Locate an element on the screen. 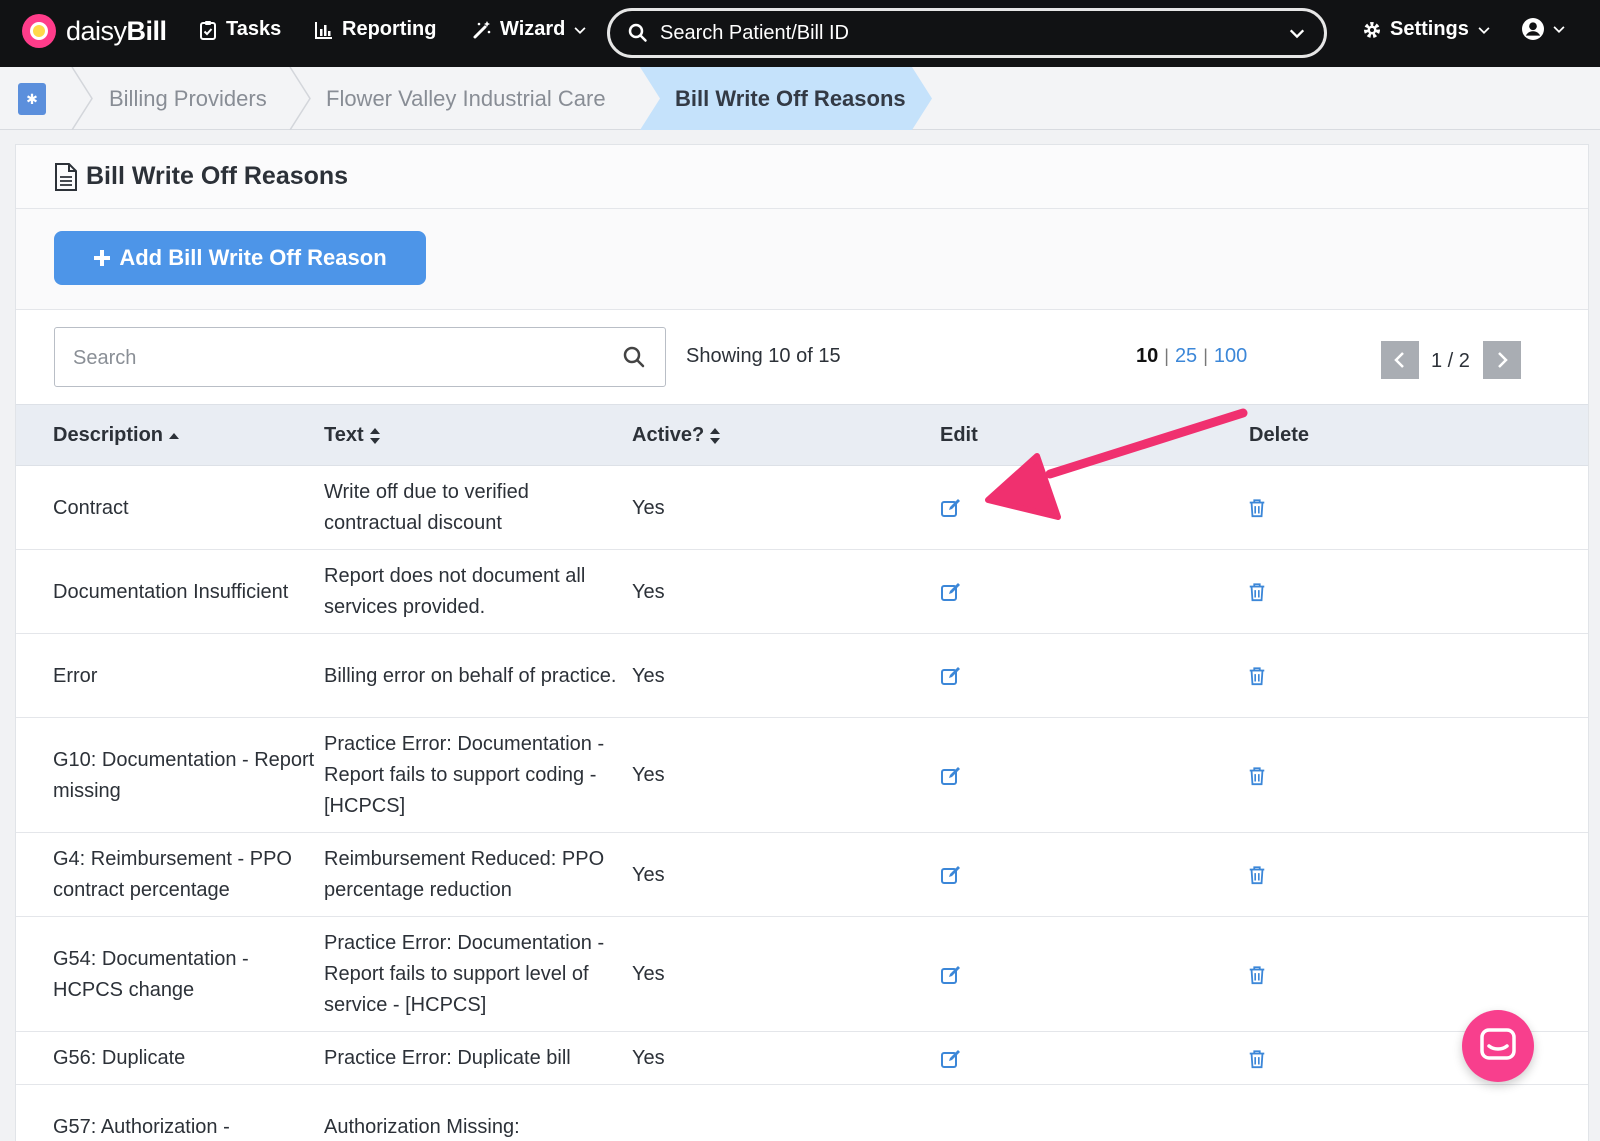 The height and width of the screenshot is (1141, 1600). cell-text: Authorization Missing: is located at coordinates (474, 1113).